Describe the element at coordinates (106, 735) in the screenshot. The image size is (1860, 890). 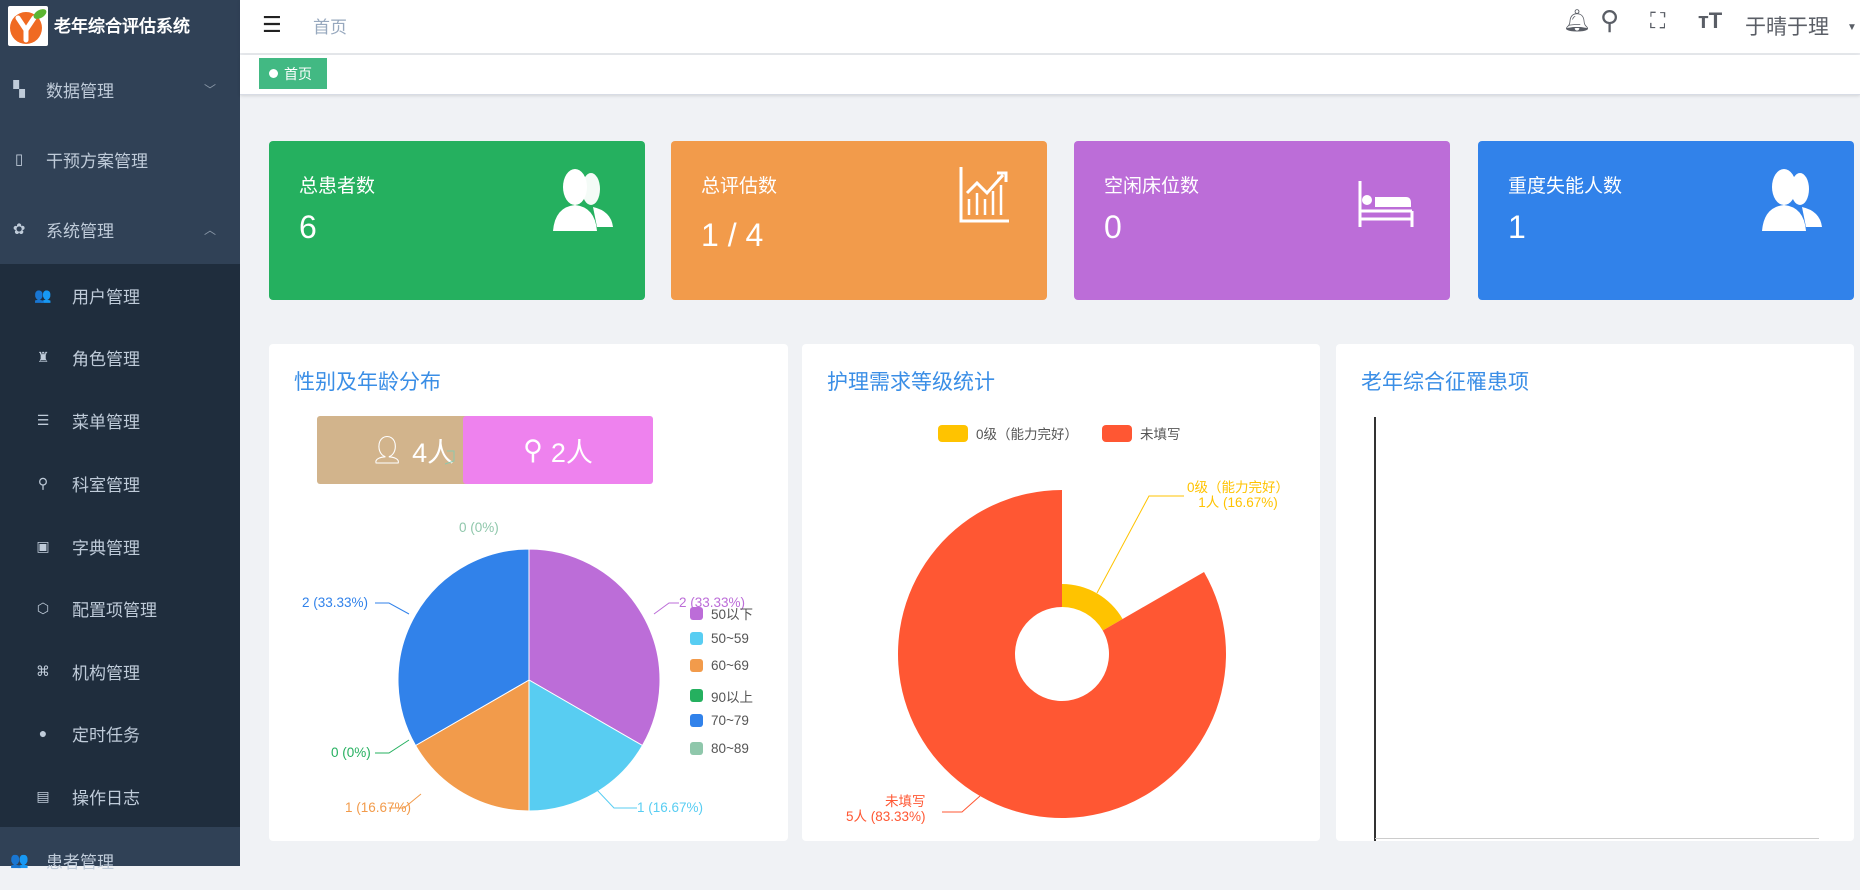
I see `sidebar-item-label: 定时任务` at that location.